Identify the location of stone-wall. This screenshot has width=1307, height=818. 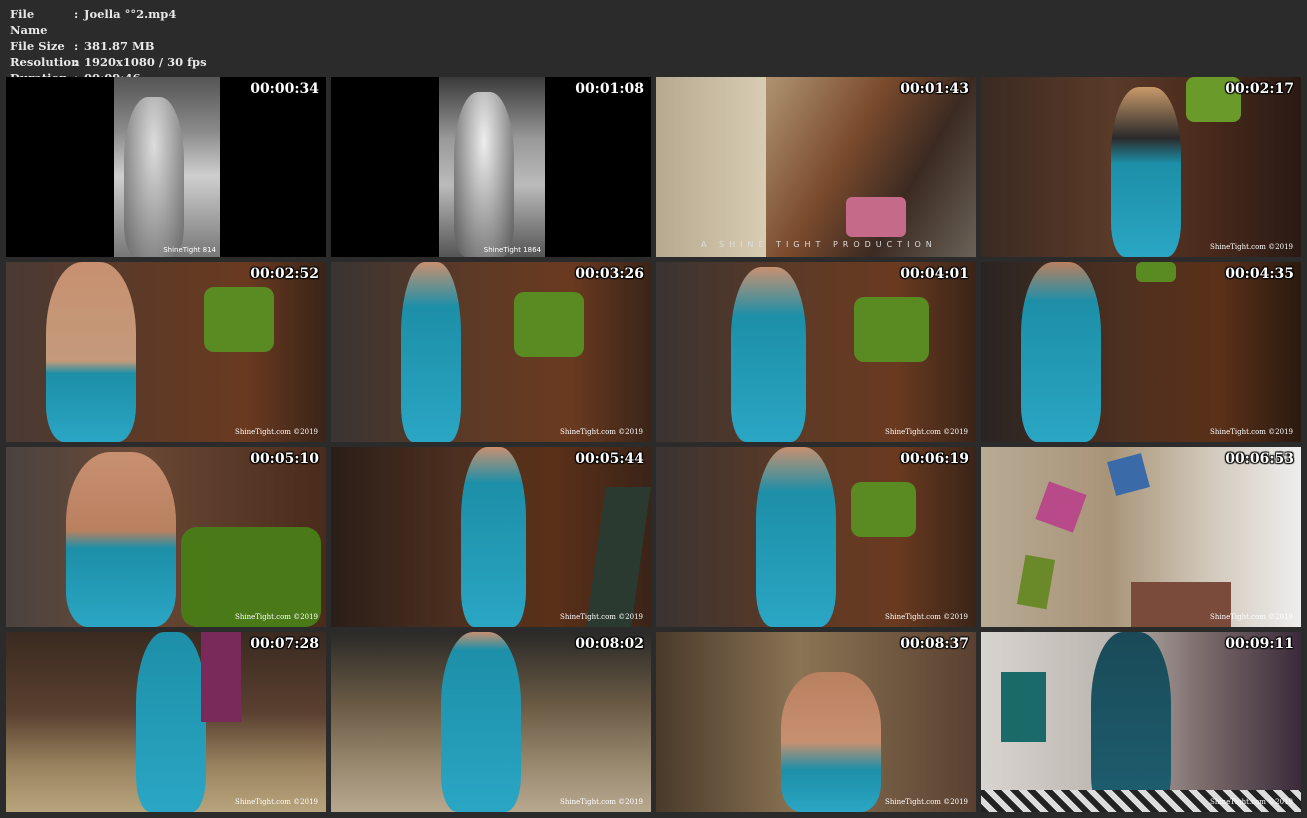
(711, 167).